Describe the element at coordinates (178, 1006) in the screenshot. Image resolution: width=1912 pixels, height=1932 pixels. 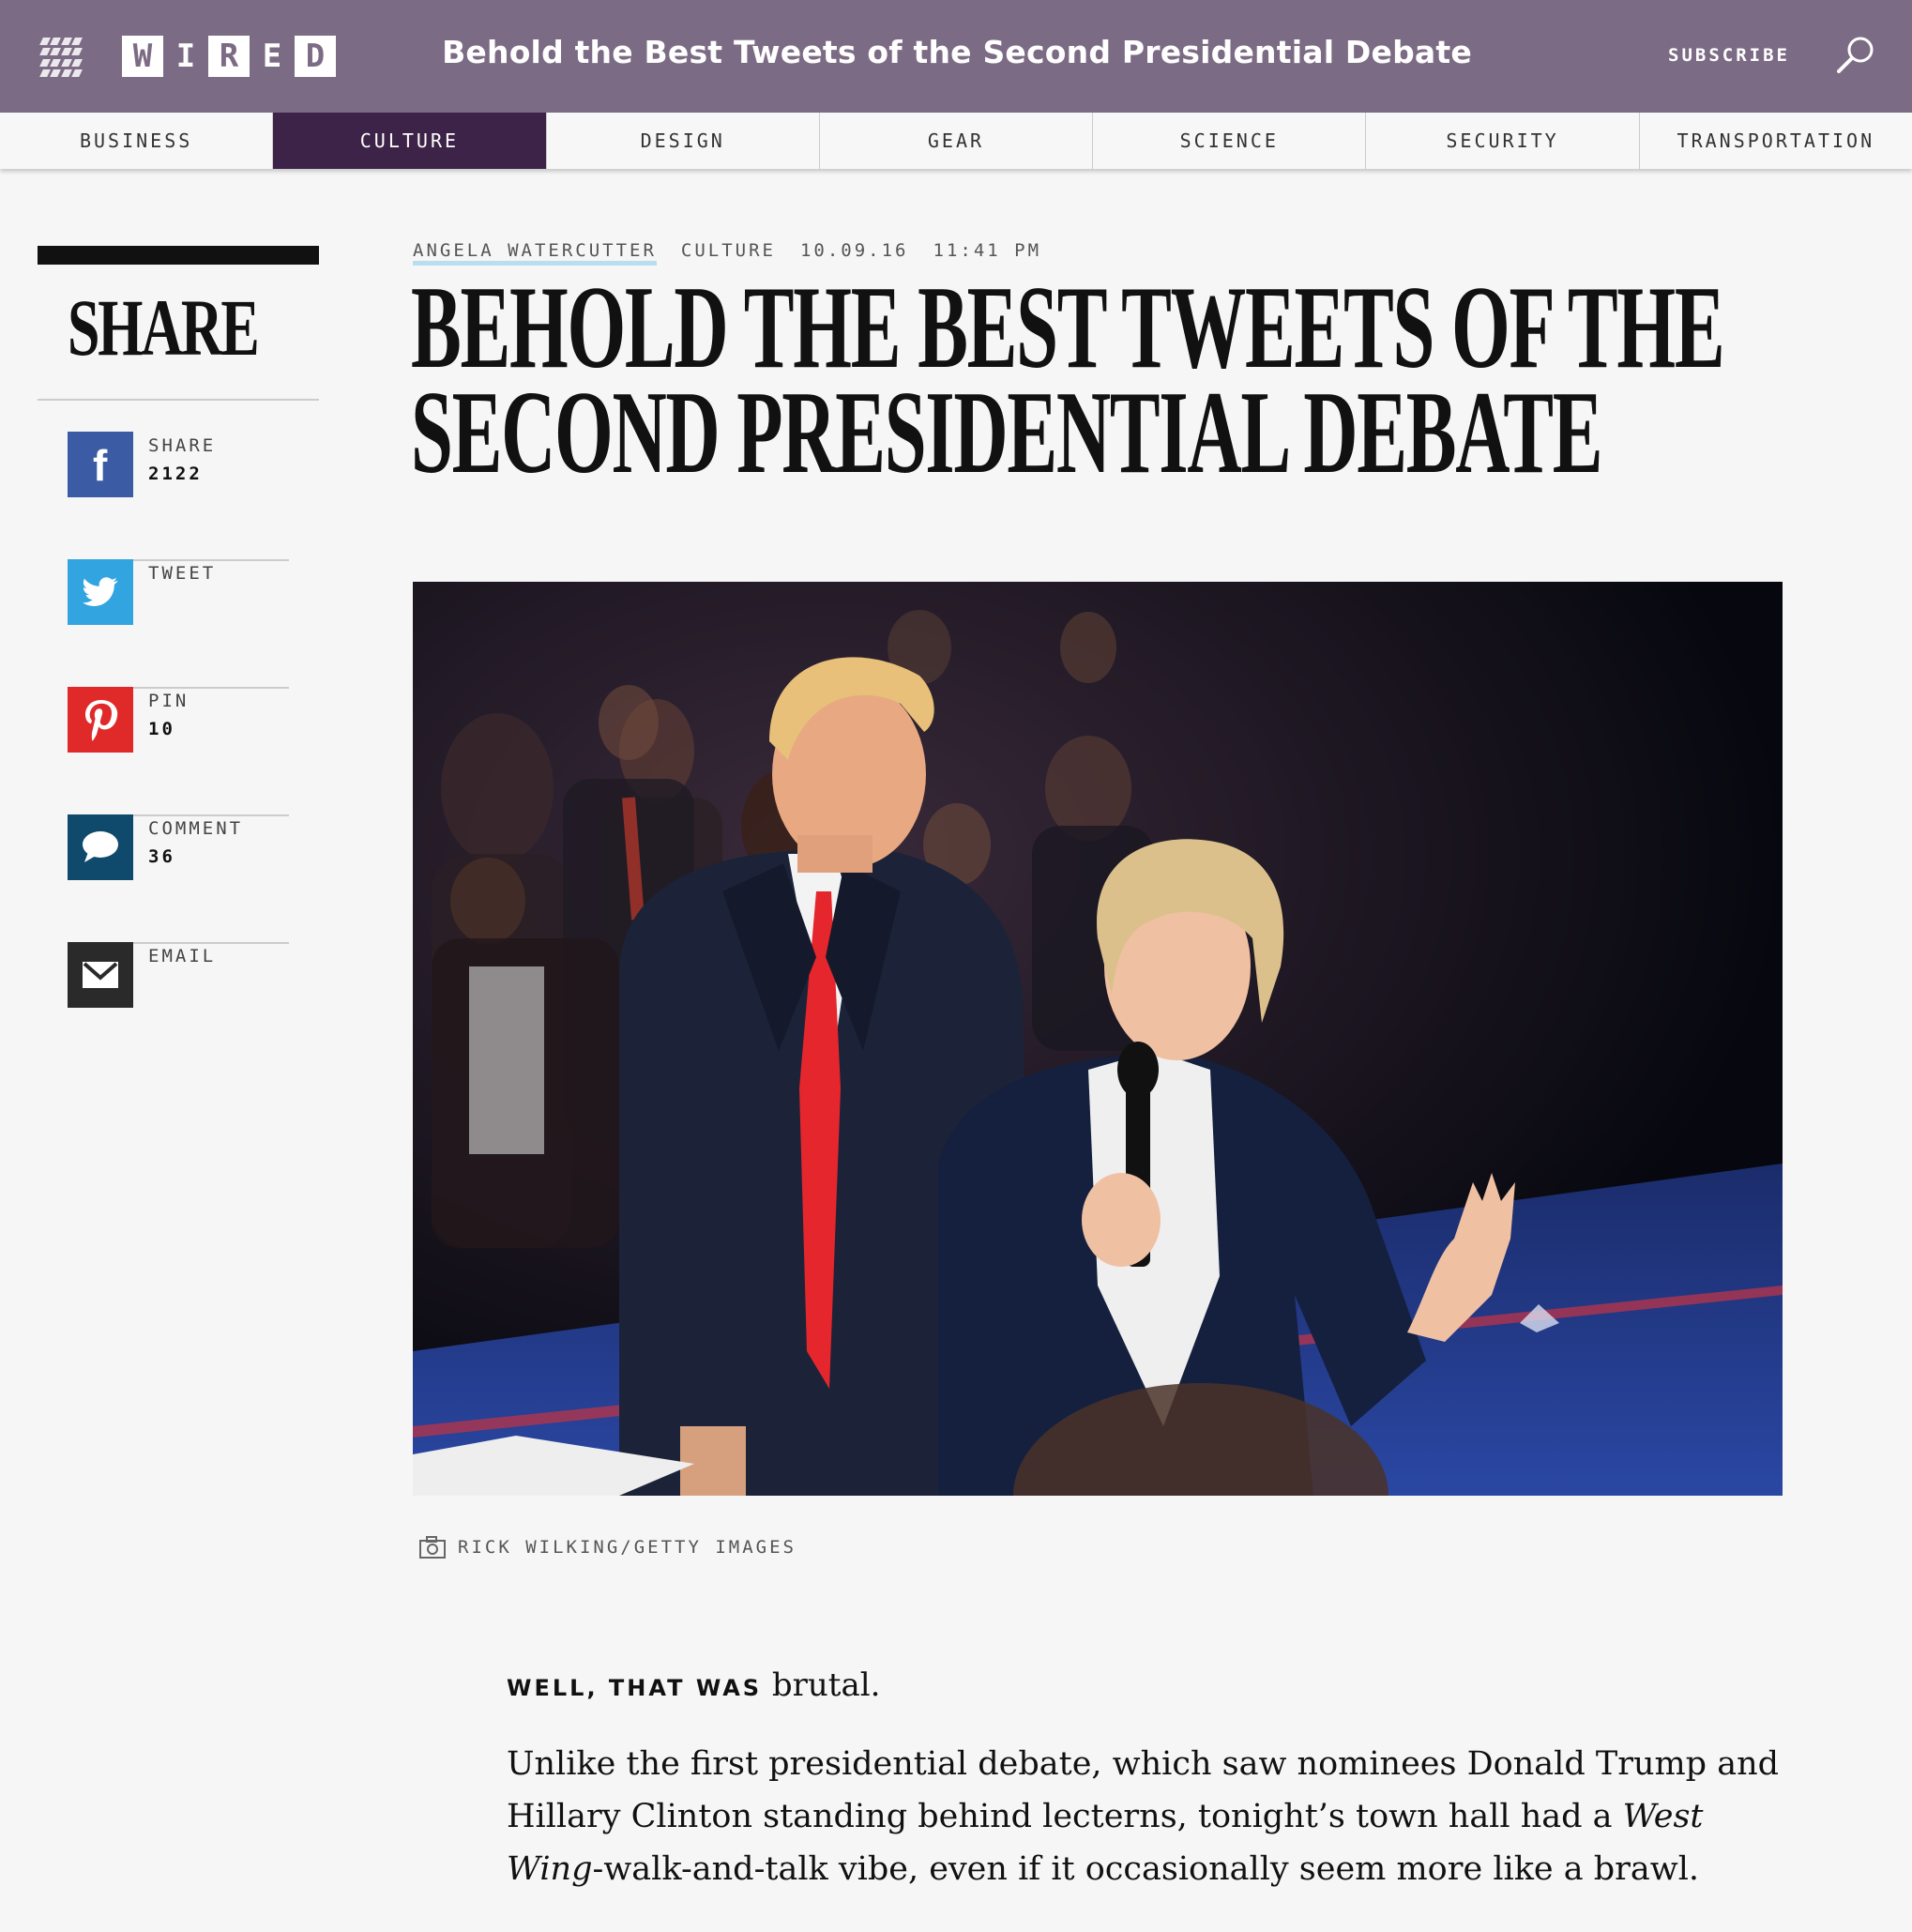
I see `share-email: EMAIL` at that location.